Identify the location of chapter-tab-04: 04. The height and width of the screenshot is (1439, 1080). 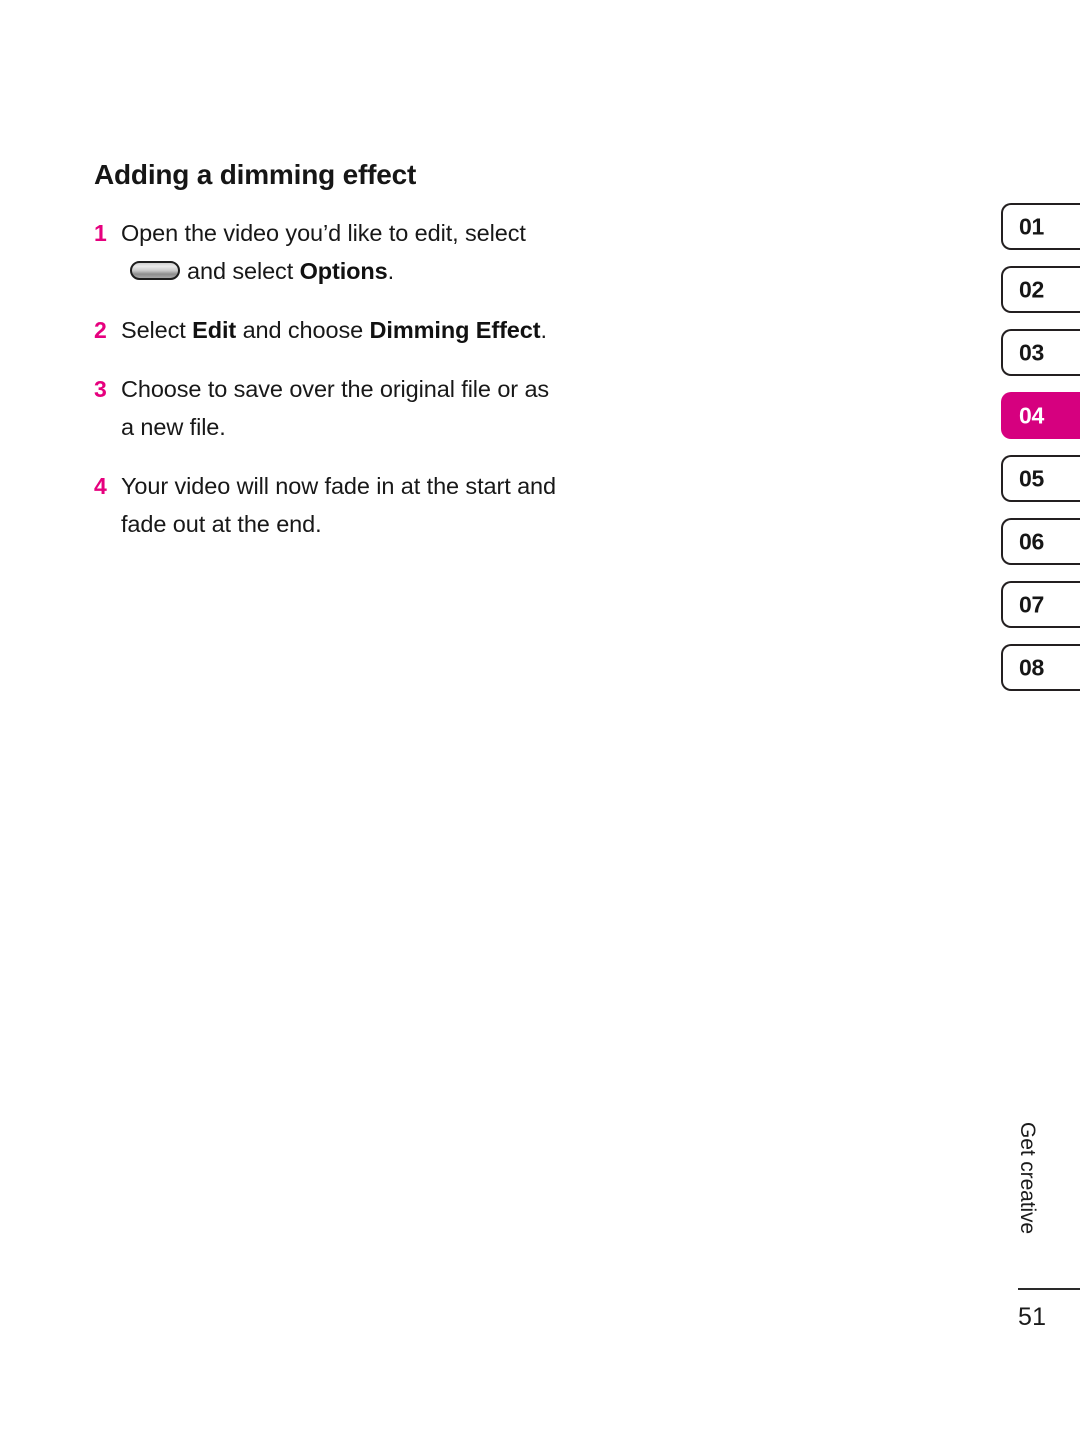
(1040, 415).